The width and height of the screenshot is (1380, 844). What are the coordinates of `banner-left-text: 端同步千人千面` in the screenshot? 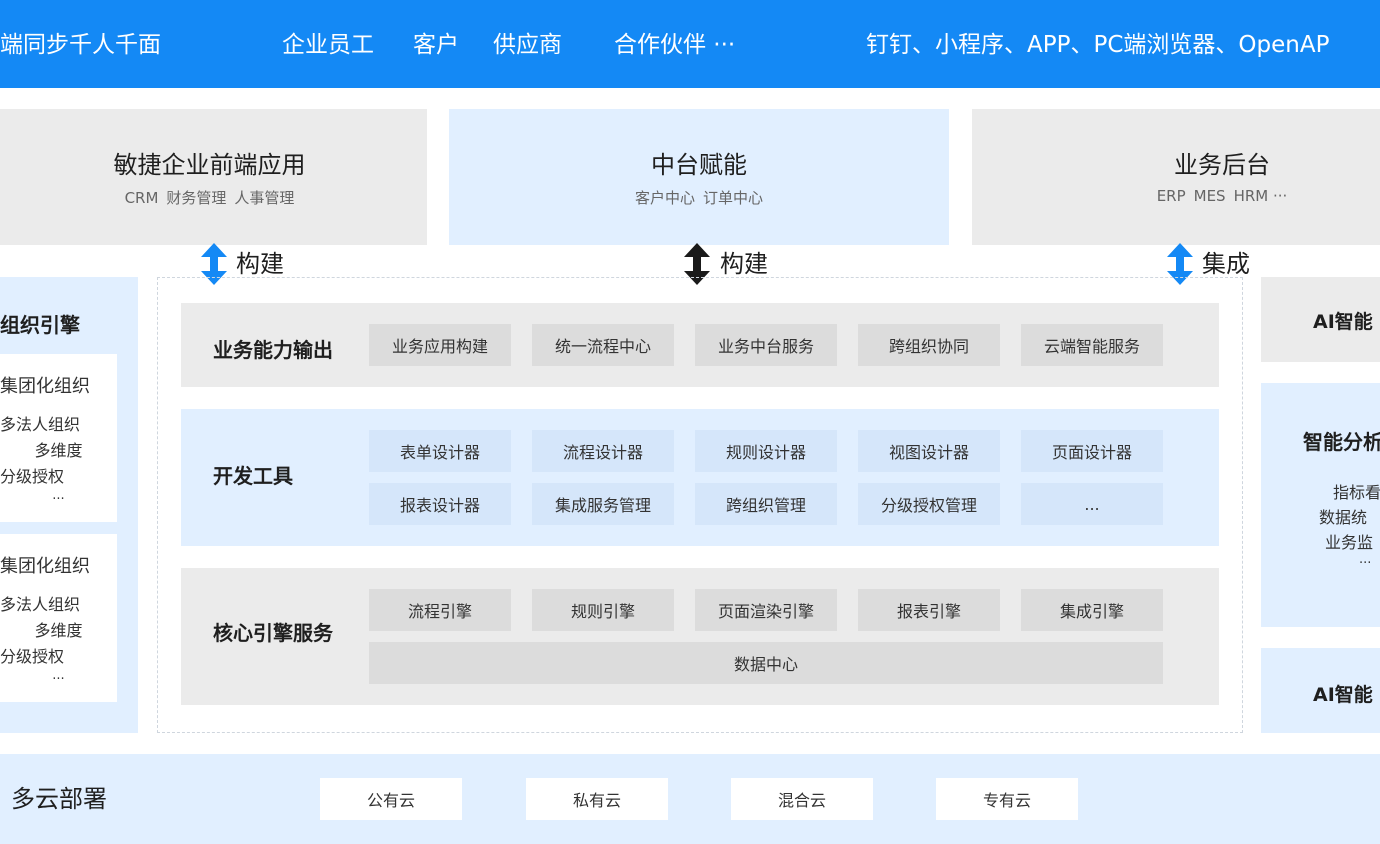 It's located at (80, 45).